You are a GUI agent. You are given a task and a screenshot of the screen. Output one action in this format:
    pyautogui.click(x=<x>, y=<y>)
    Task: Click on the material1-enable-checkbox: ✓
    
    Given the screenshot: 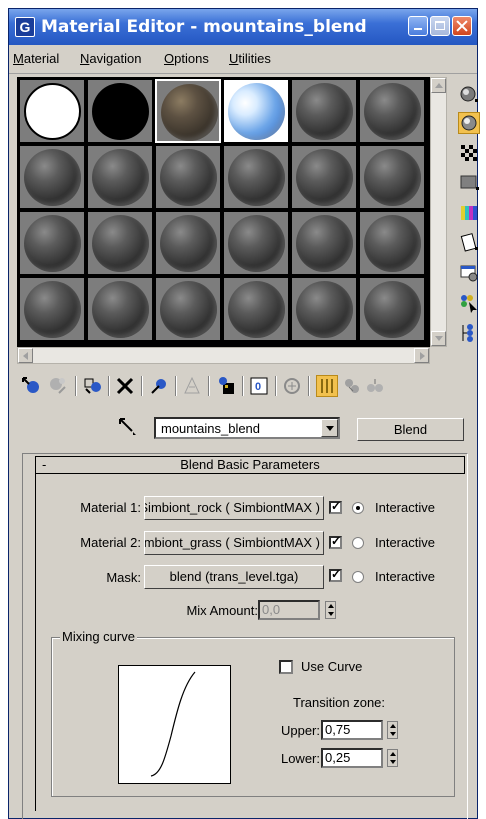 What is the action you would take?
    pyautogui.click(x=335, y=506)
    